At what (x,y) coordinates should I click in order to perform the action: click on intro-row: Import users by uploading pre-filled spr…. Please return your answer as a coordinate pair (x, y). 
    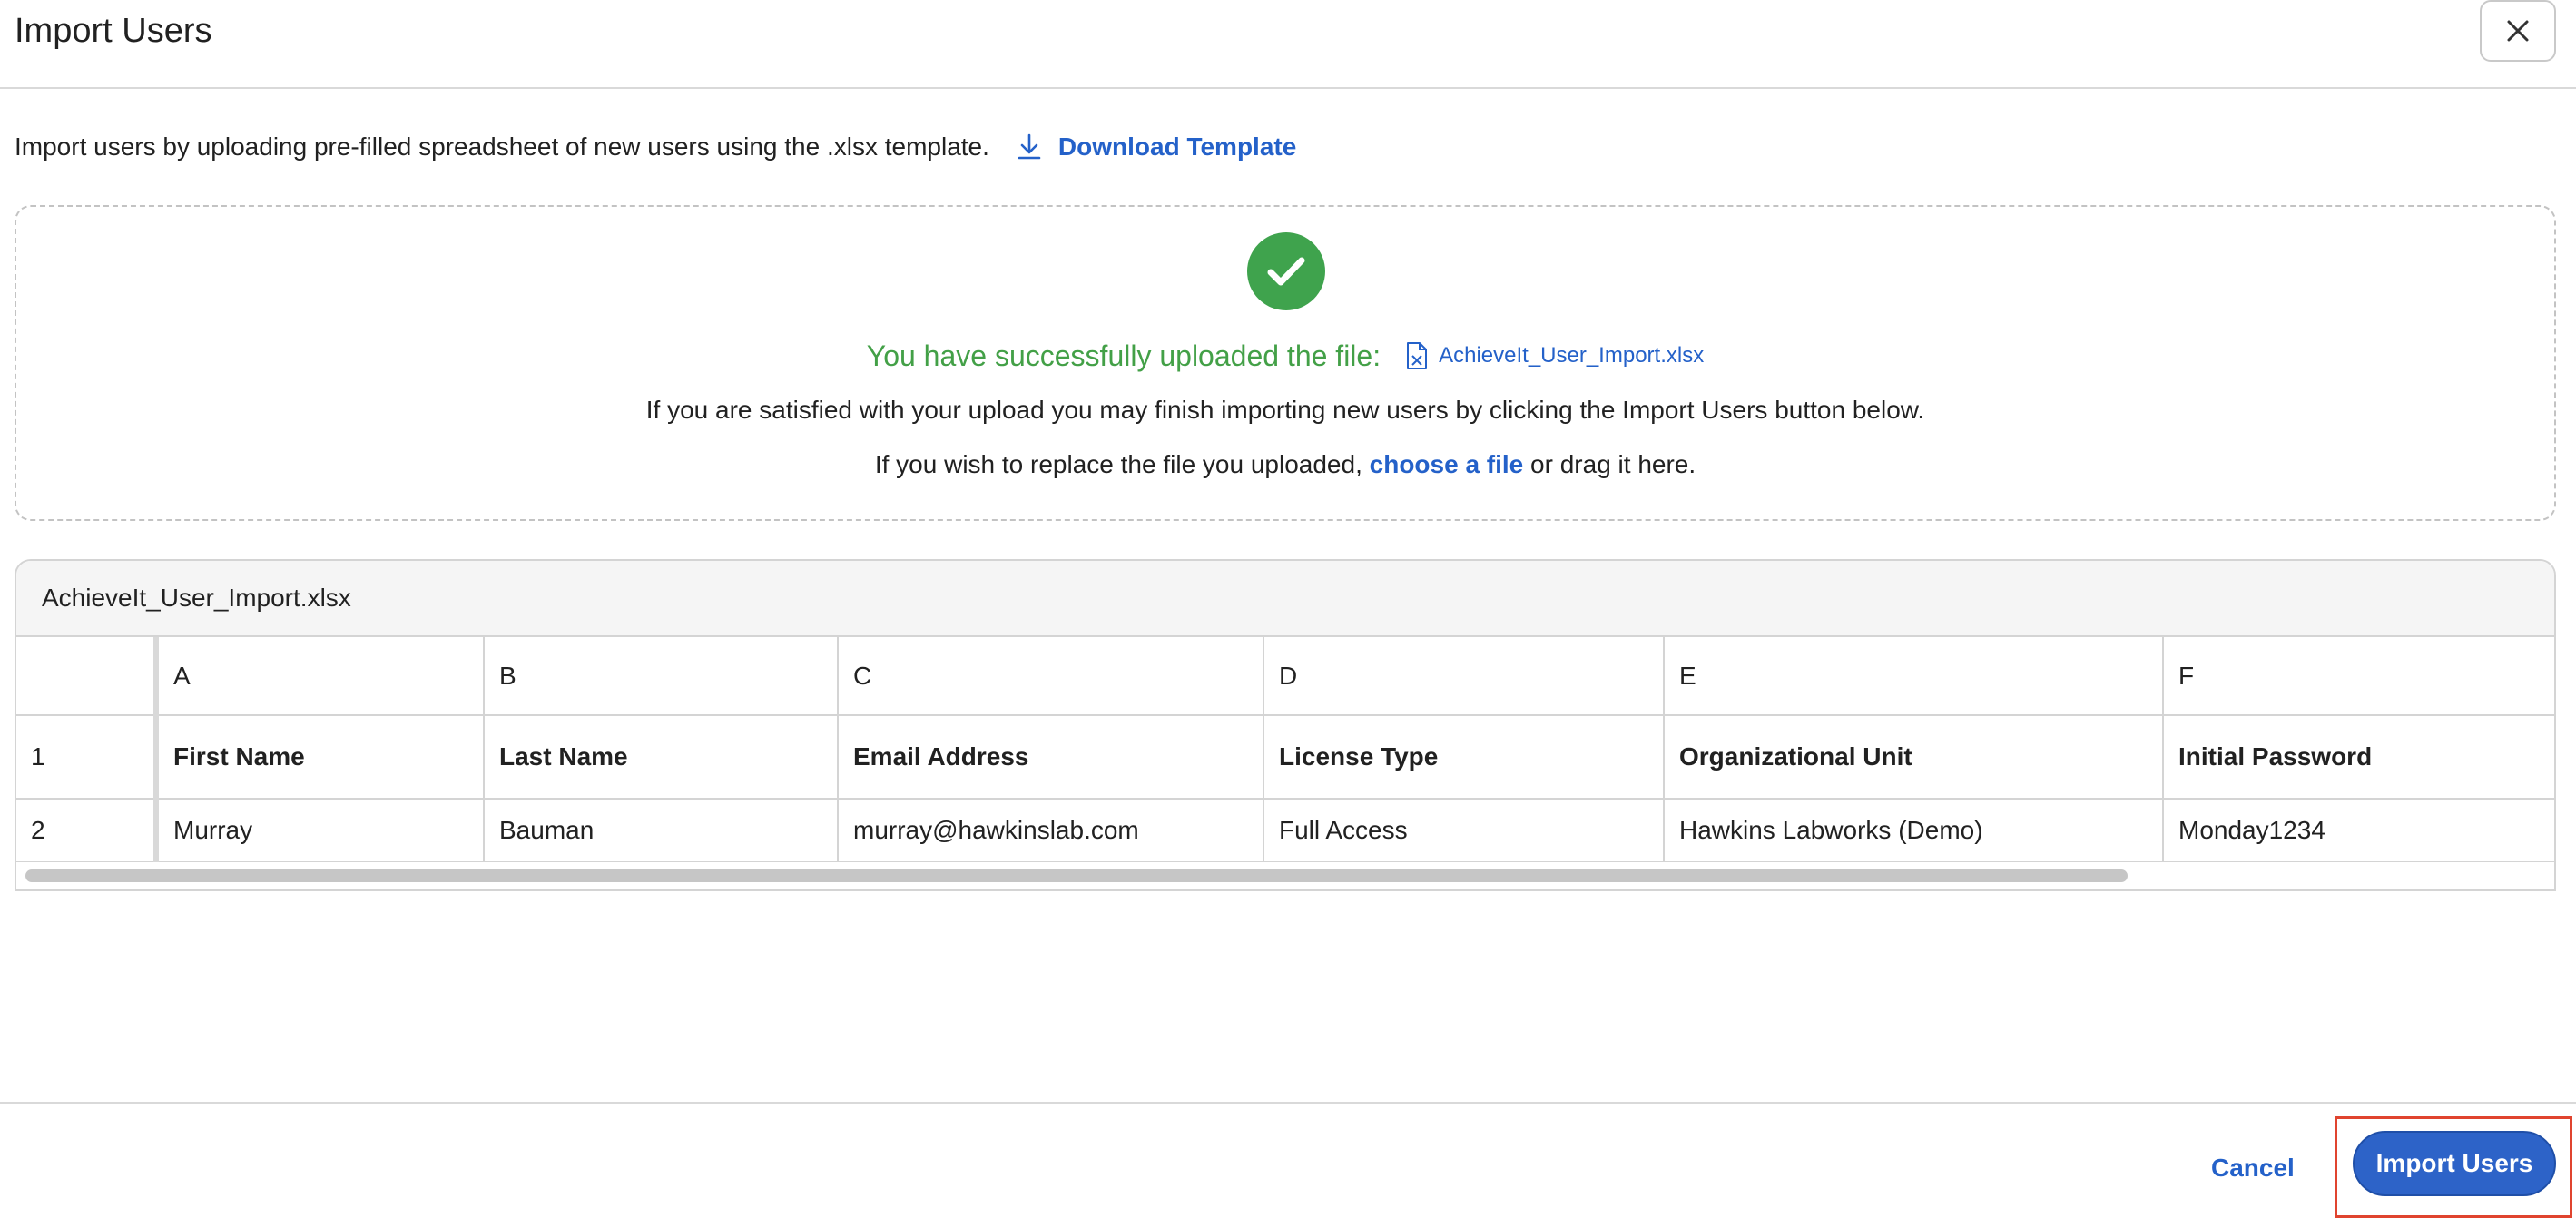
    Looking at the image, I should click on (655, 147).